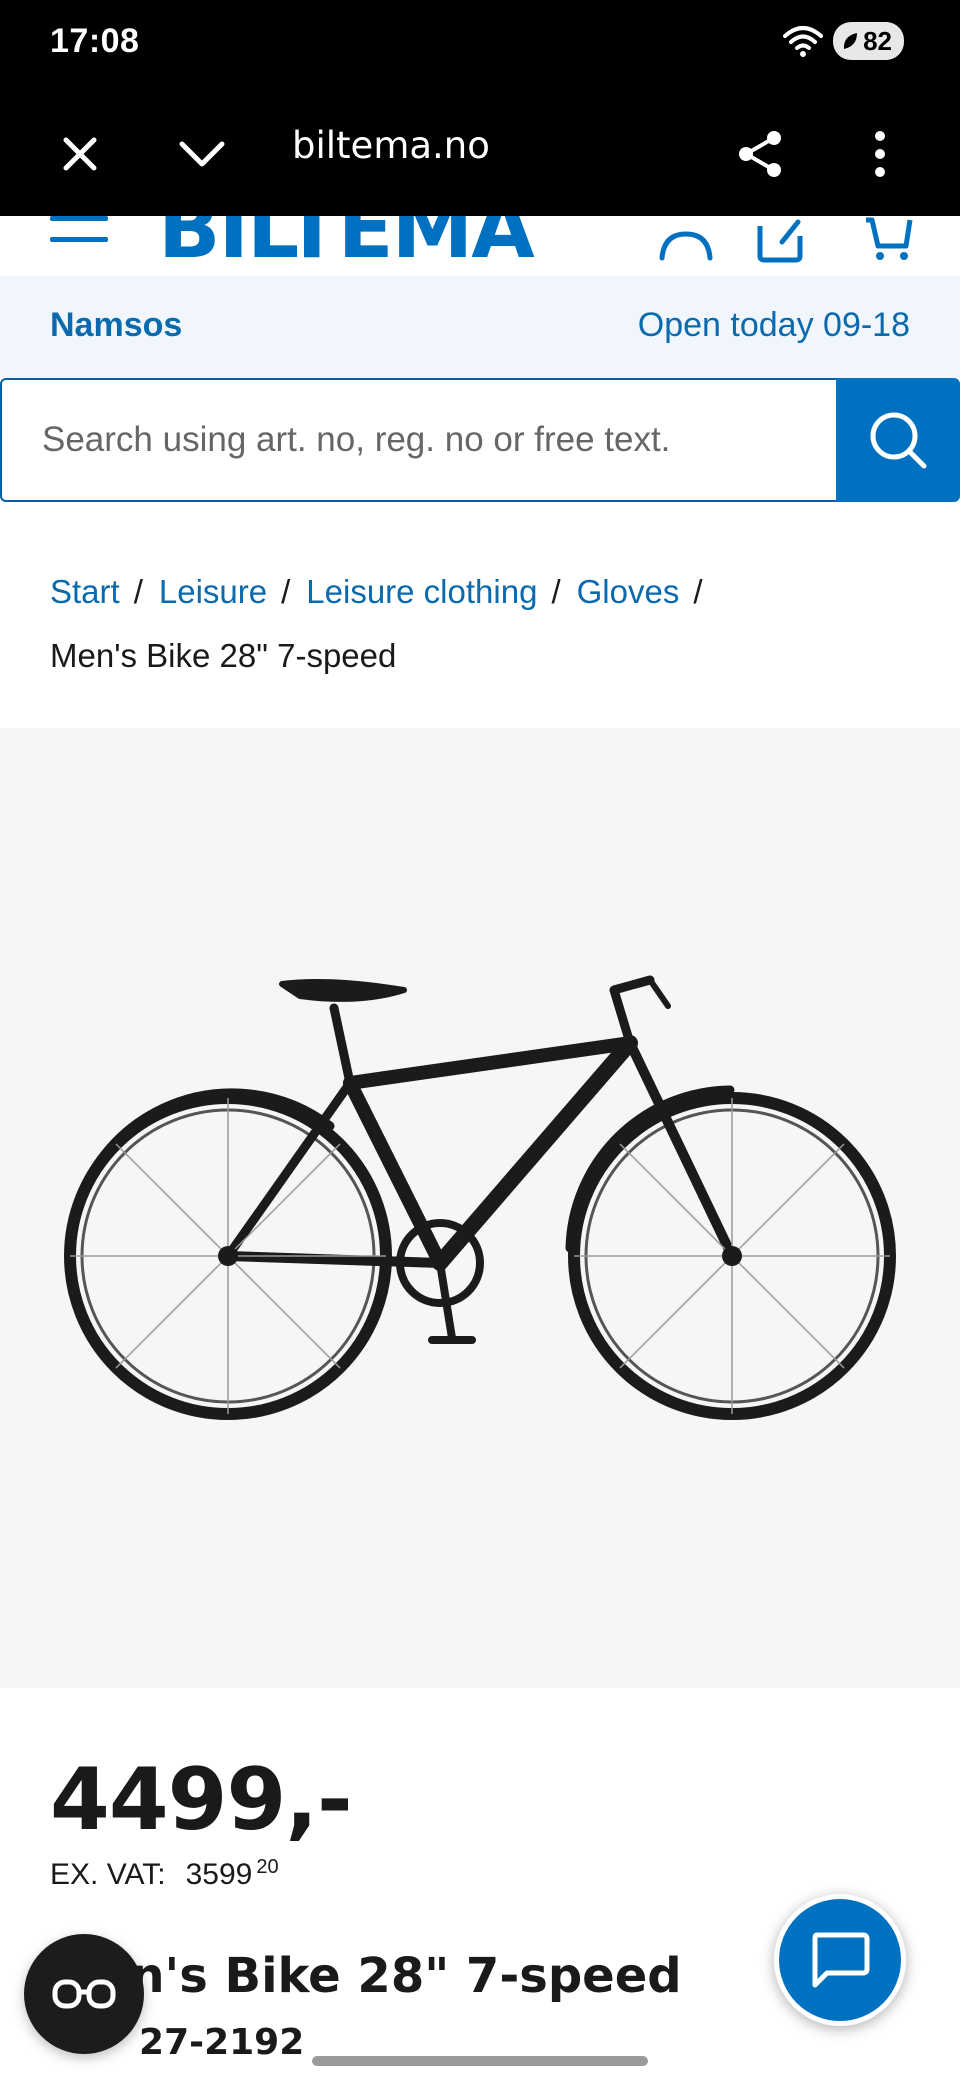 The image size is (960, 2080). Describe the element at coordinates (219, 1874) in the screenshot. I see `ex-vat-value: 3599` at that location.